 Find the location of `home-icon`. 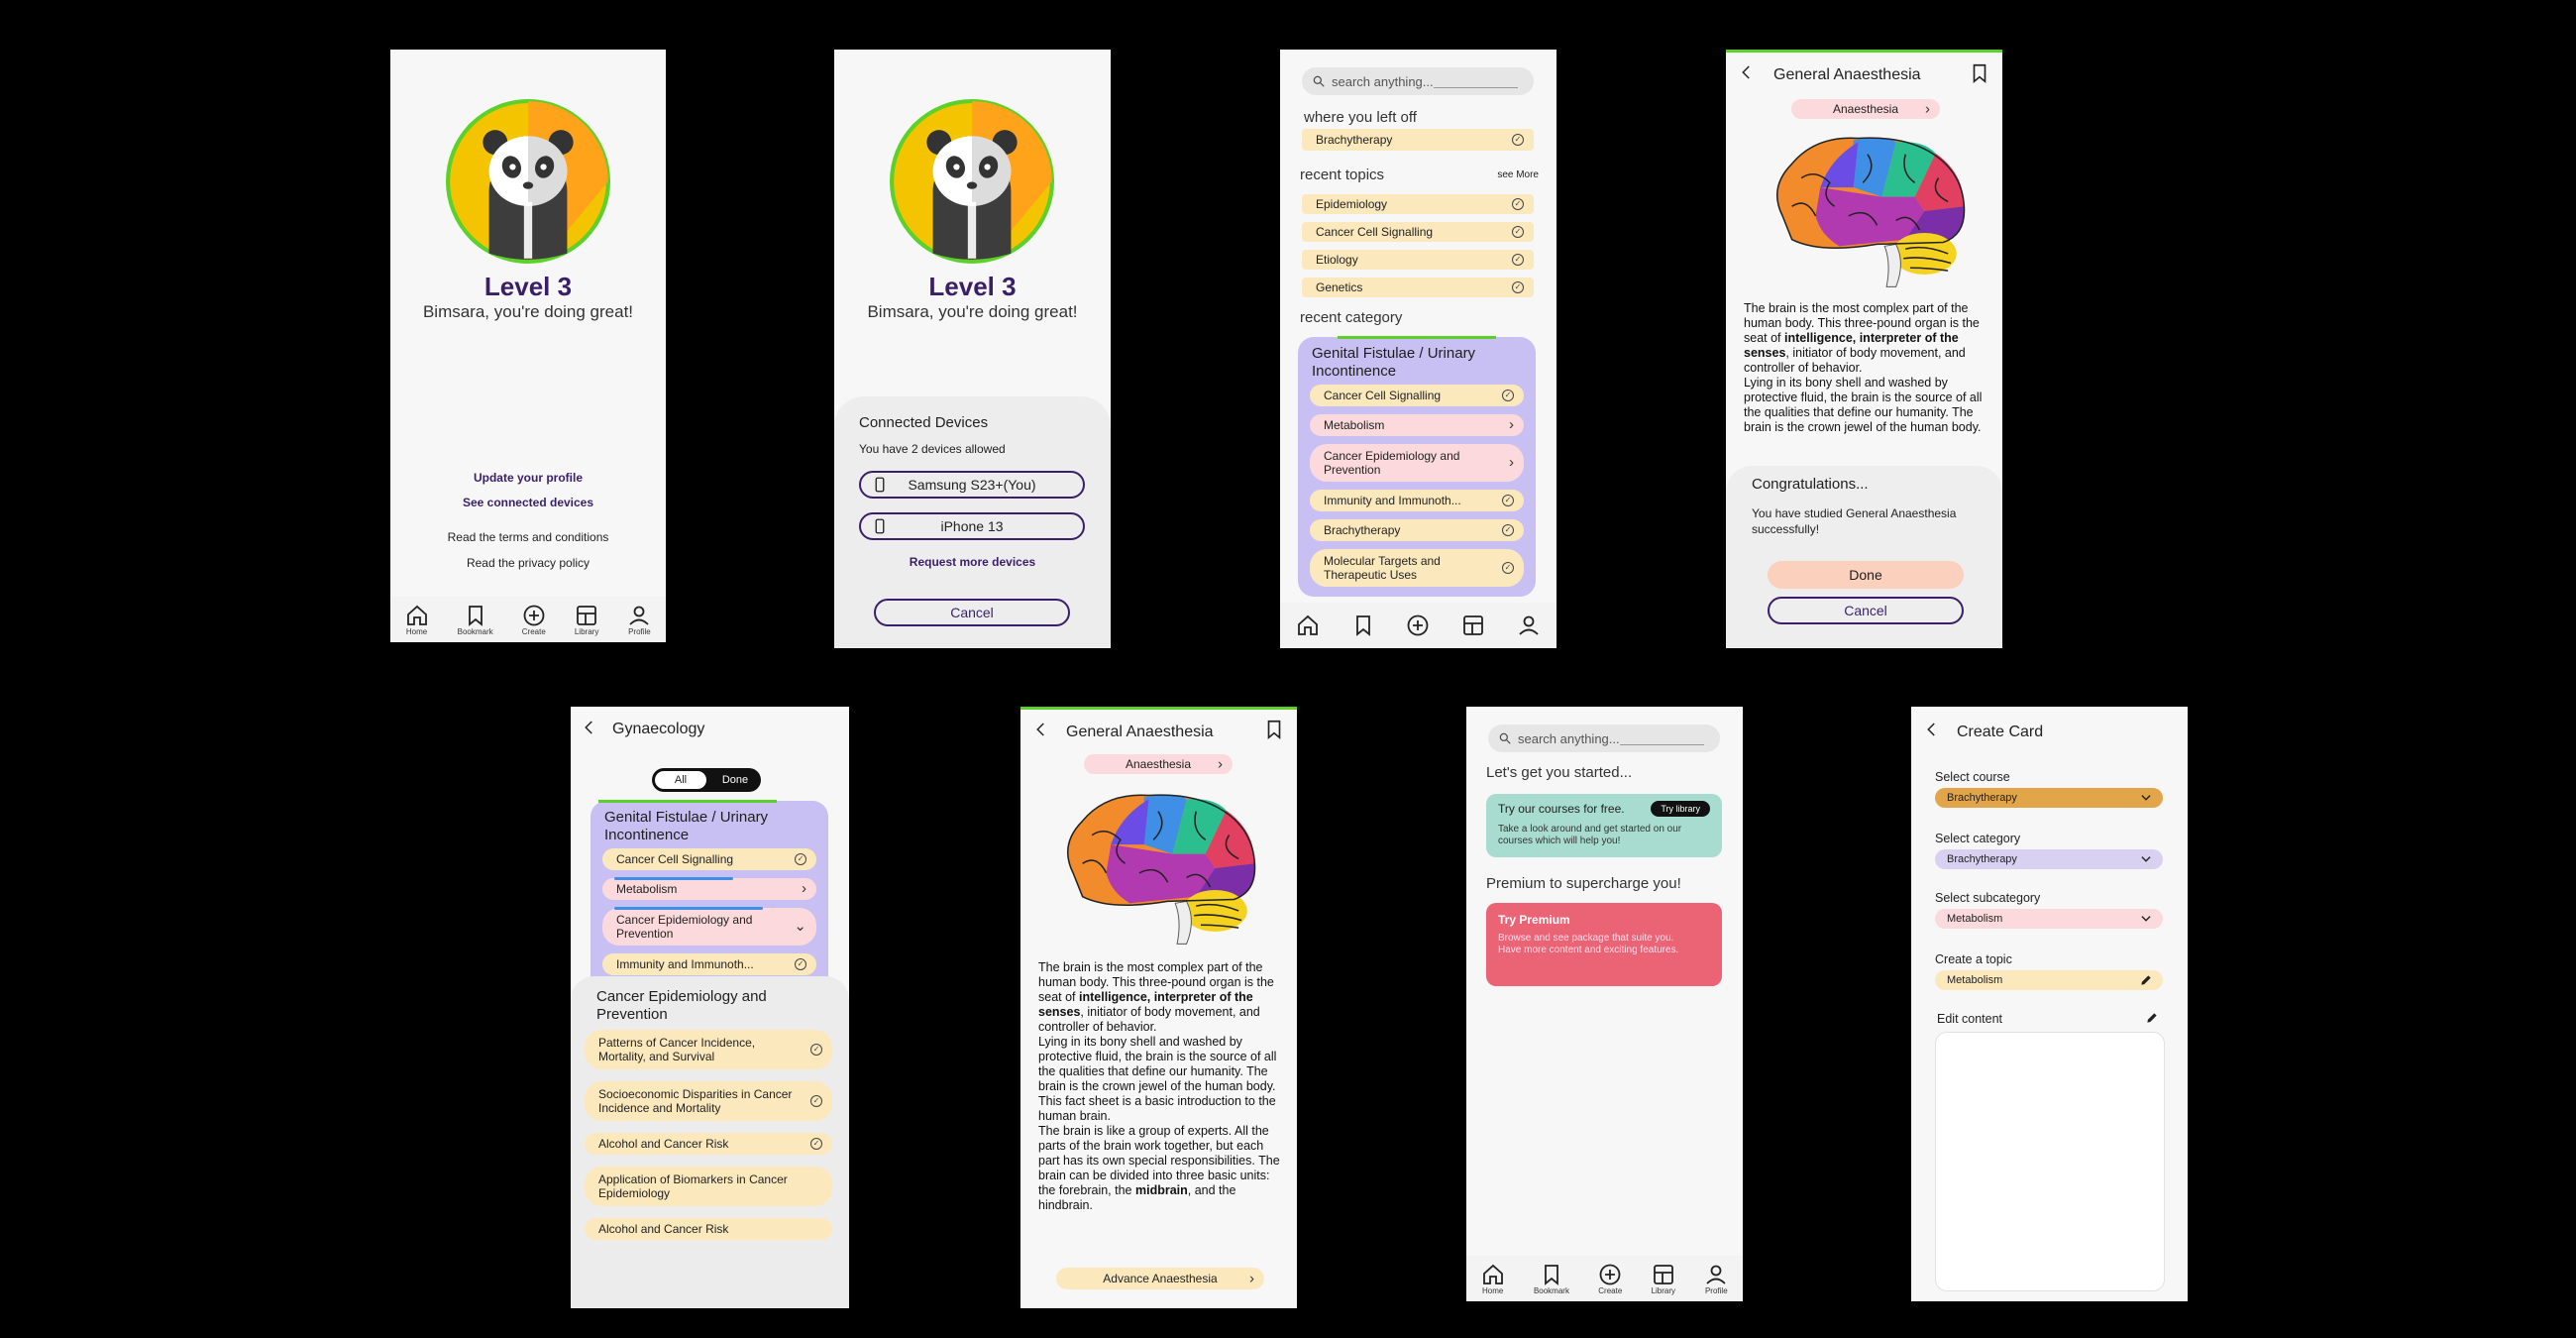

home-icon is located at coordinates (417, 615).